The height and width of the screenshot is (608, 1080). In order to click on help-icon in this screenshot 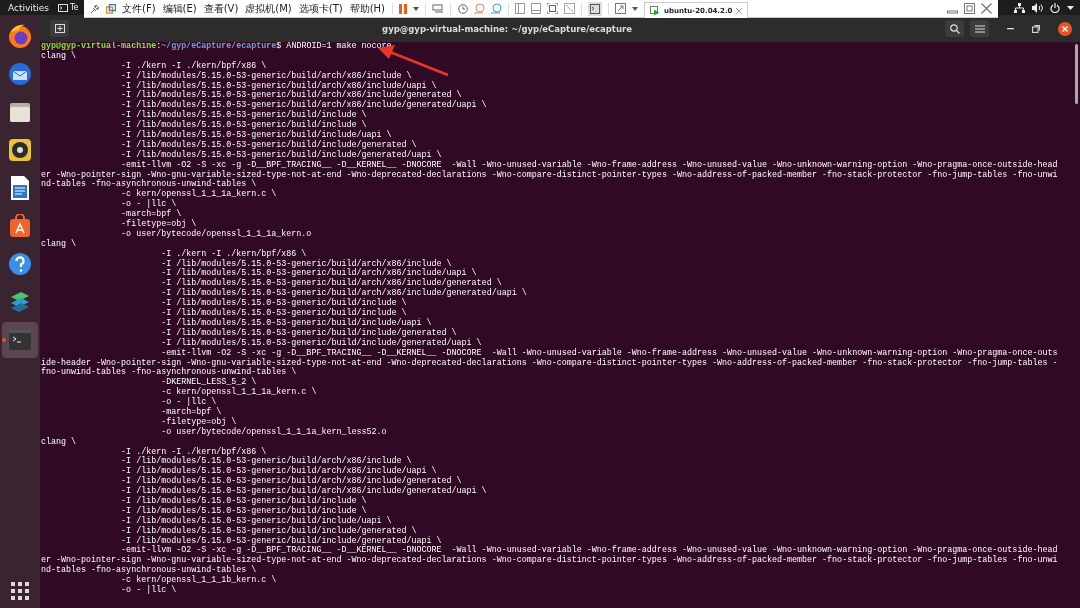, I will do `click(20, 264)`.